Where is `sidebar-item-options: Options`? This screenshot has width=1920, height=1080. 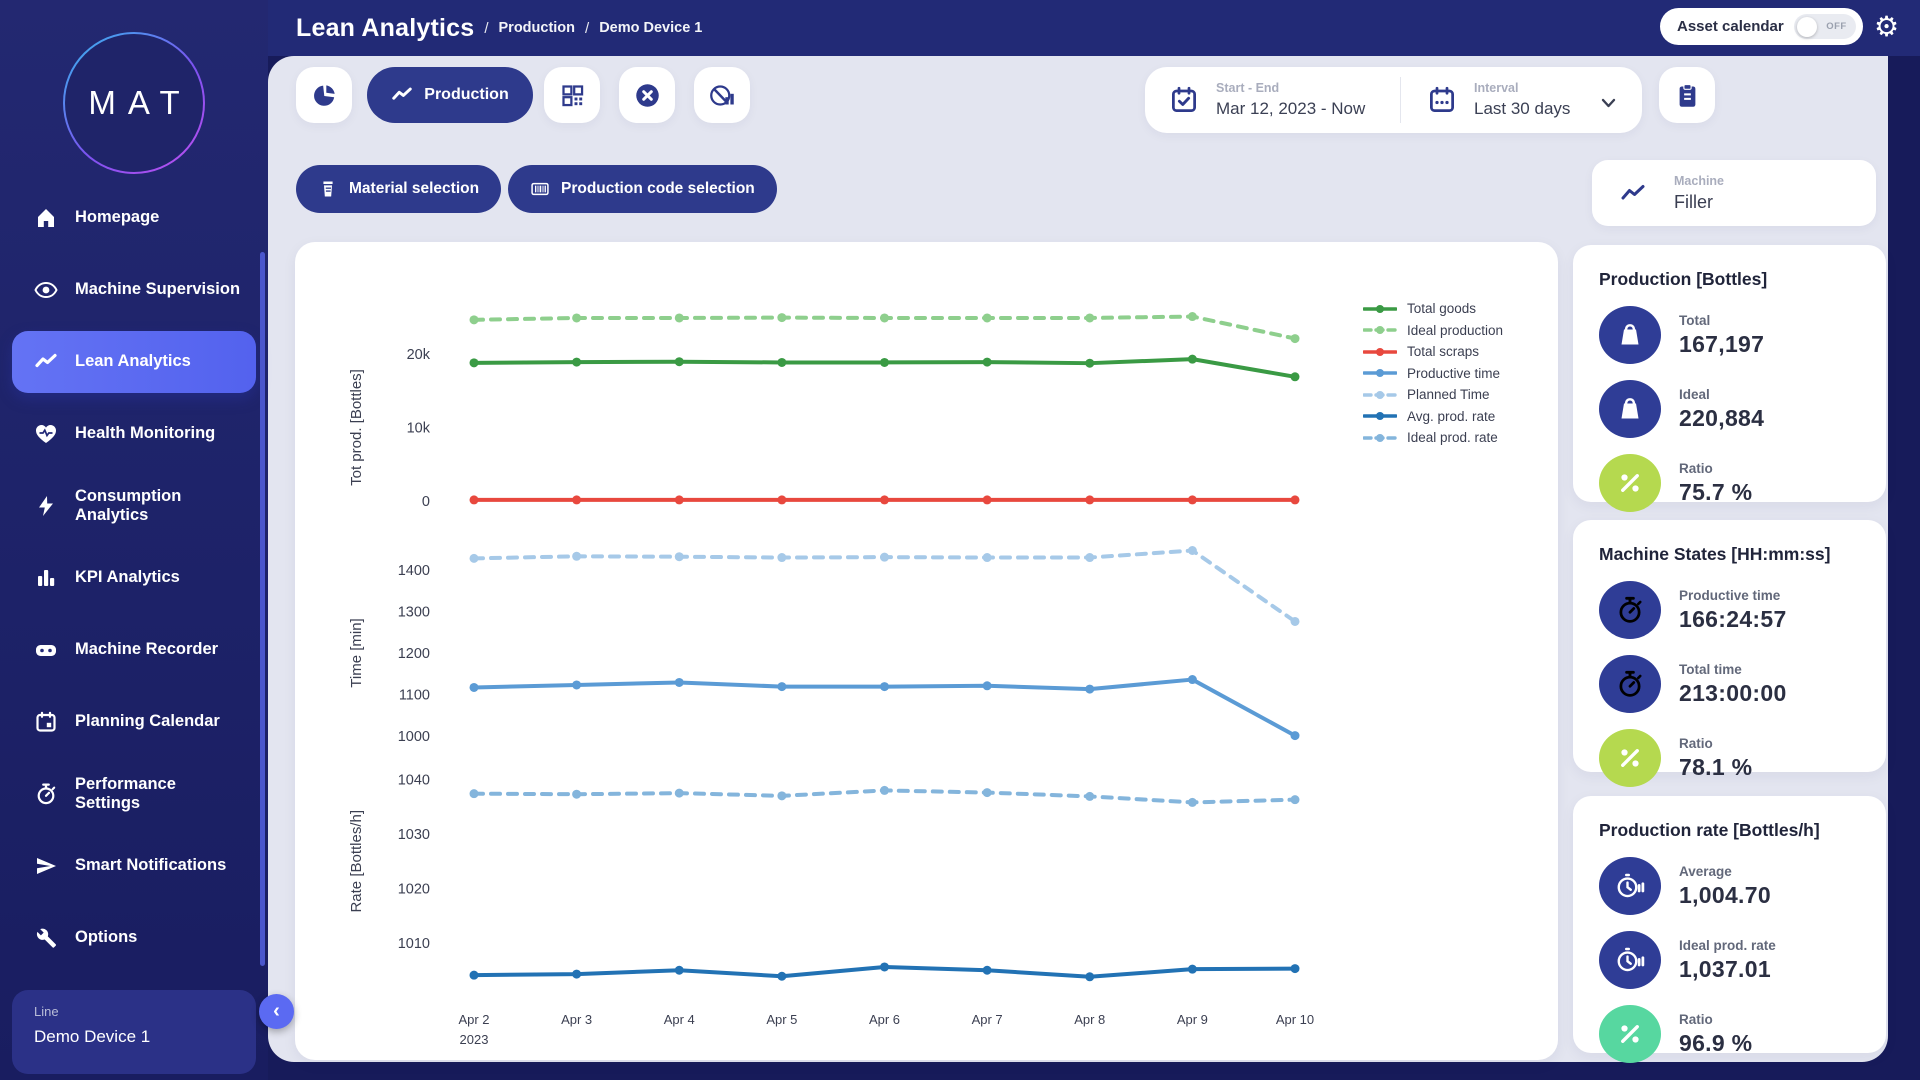 sidebar-item-options: Options is located at coordinates (134, 938).